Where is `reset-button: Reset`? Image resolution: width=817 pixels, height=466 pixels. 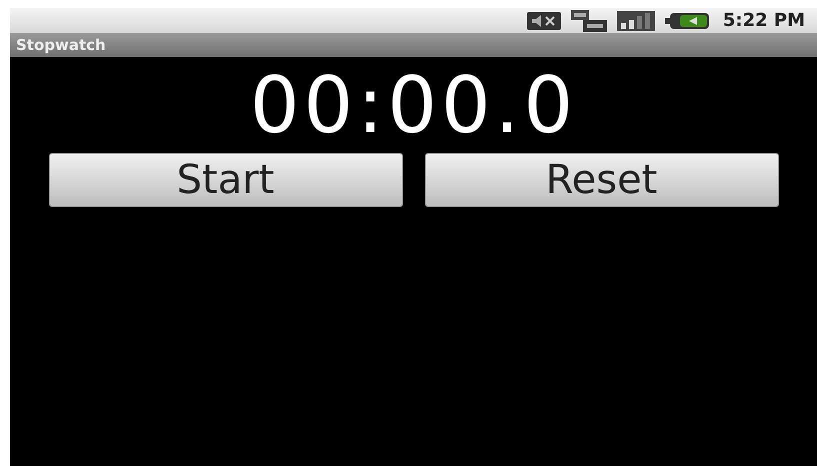 reset-button: Reset is located at coordinates (601, 180).